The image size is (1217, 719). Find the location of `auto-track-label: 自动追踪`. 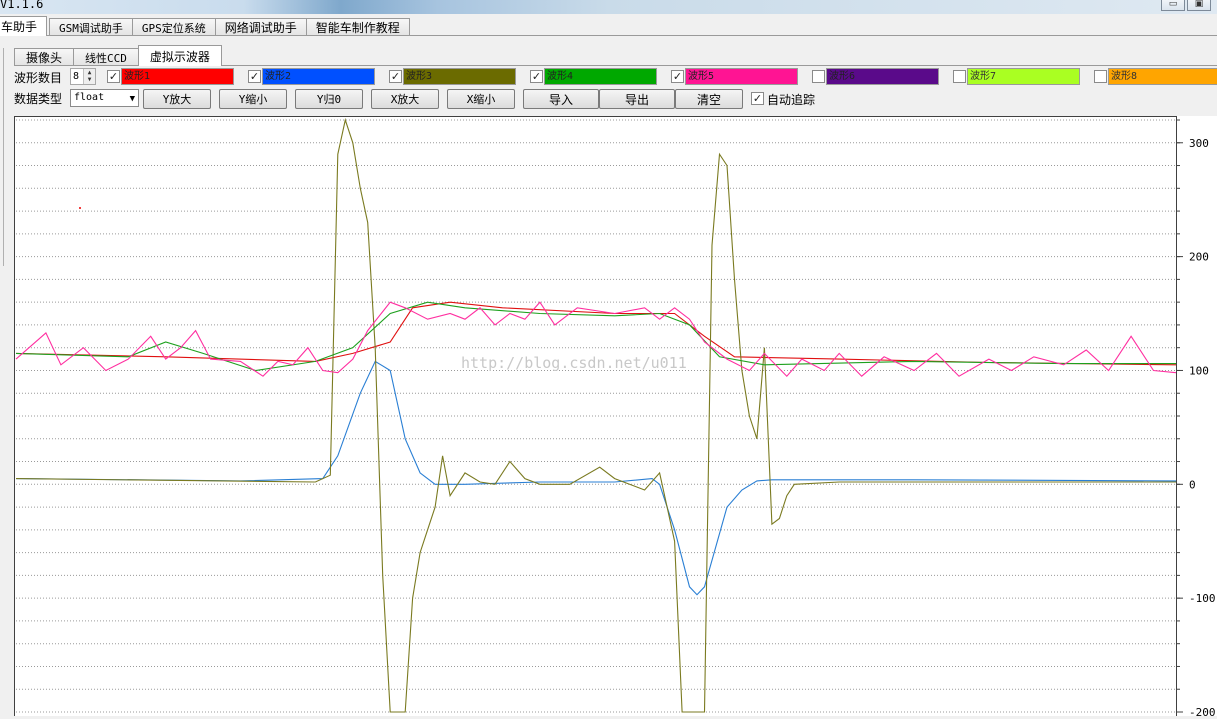

auto-track-label: 自动追踪 is located at coordinates (791, 100).